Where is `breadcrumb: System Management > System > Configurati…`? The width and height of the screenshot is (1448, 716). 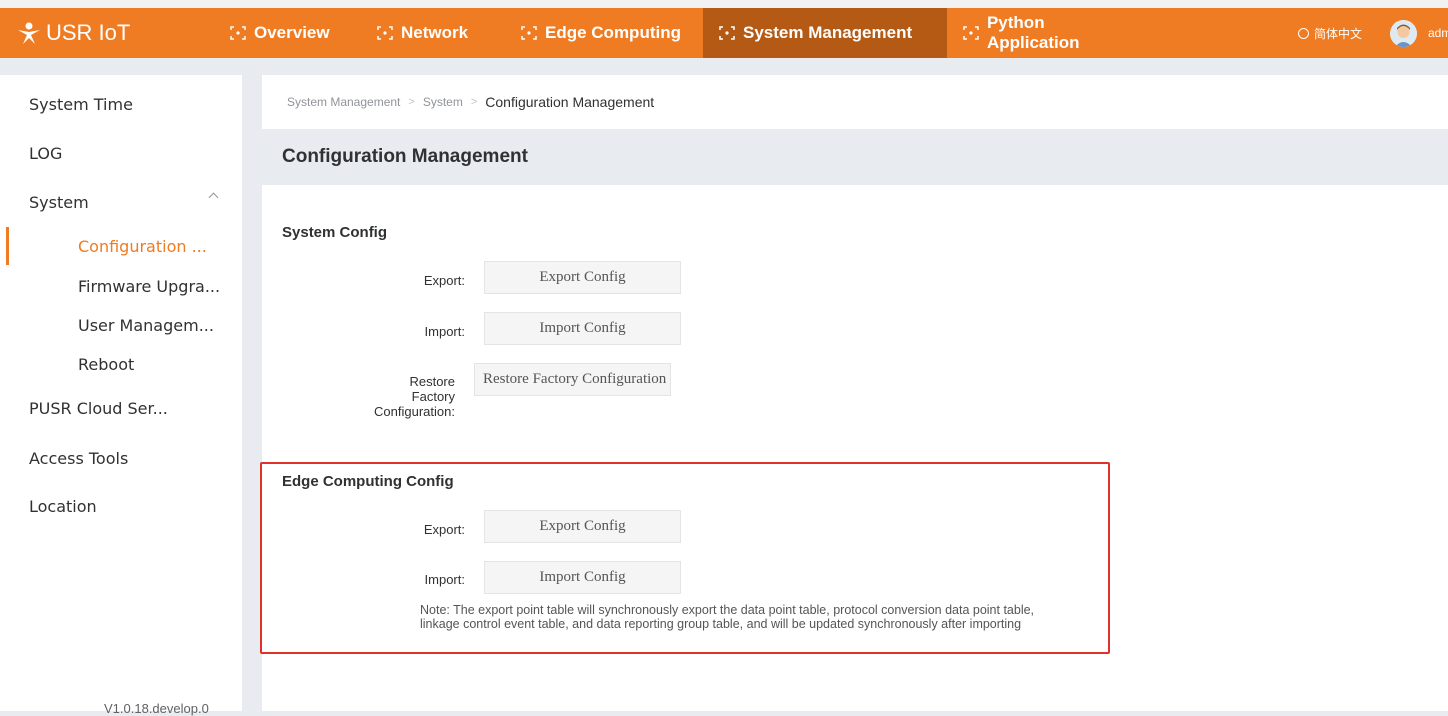
breadcrumb: System Management > System > Configurati… is located at coordinates (855, 102).